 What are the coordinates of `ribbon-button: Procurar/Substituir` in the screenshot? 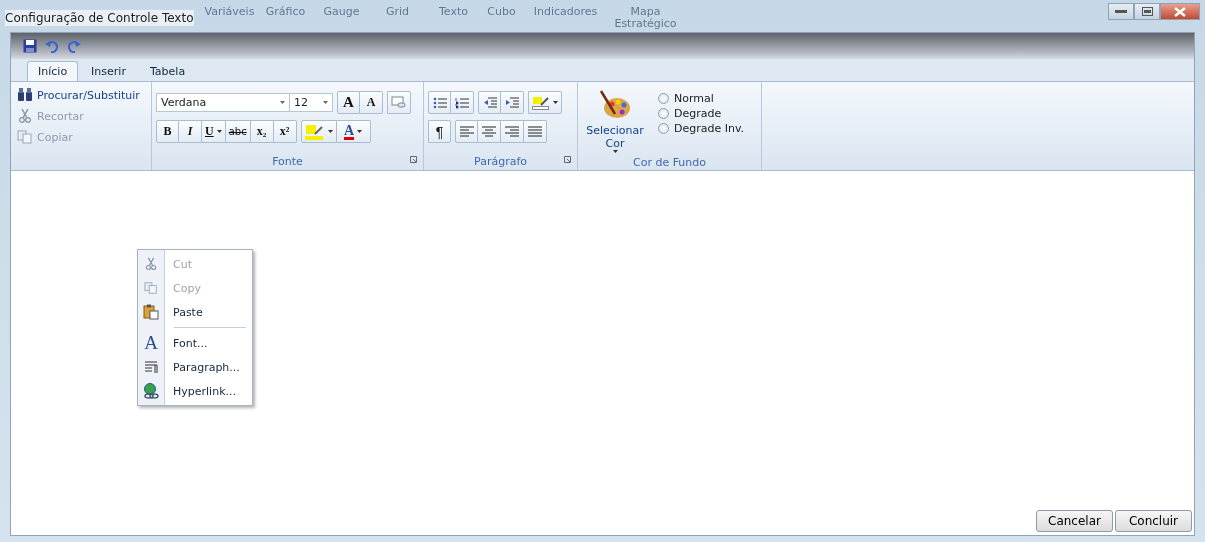 It's located at (81, 95).